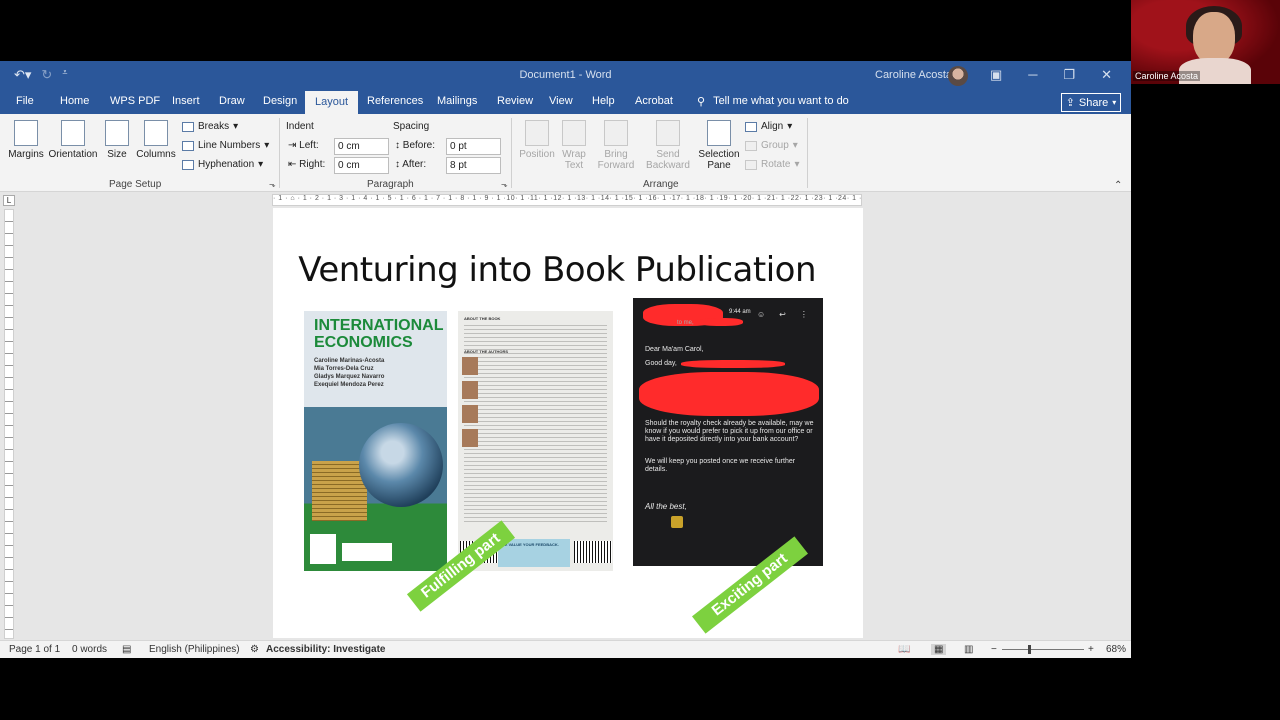 The height and width of the screenshot is (720, 1280). What do you see at coordinates (904, 649) in the screenshot?
I see `read-mode-icon: 📖` at bounding box center [904, 649].